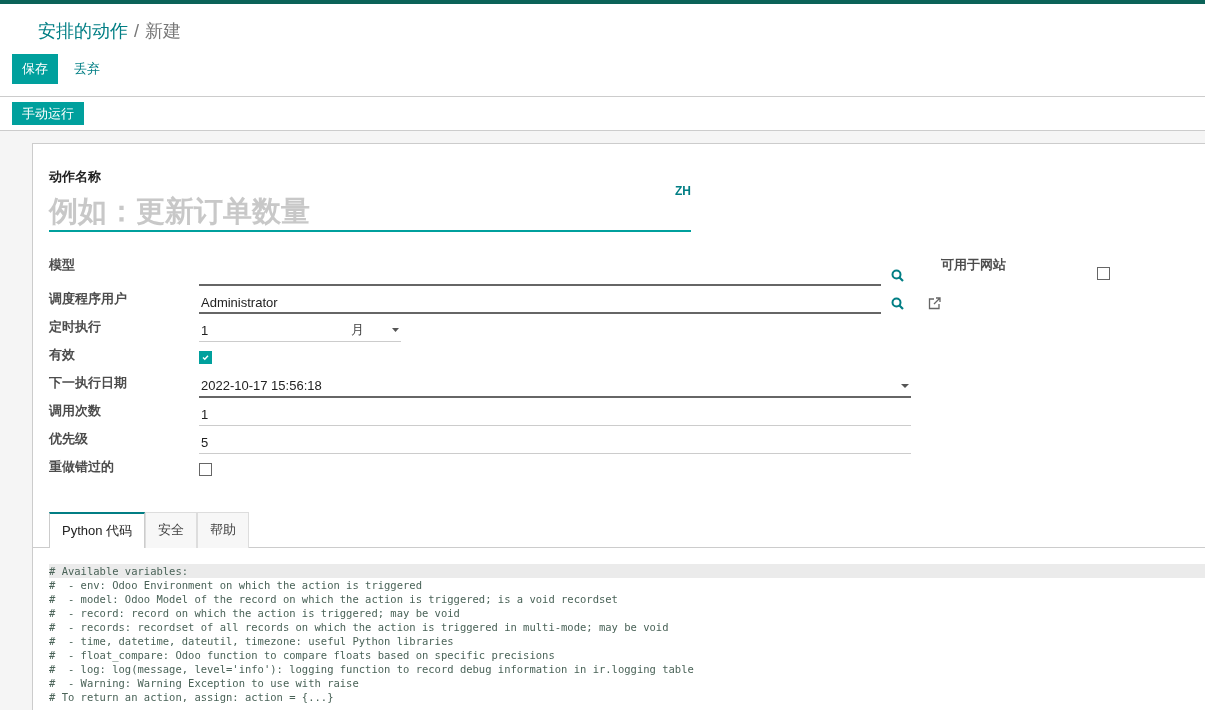 This screenshot has width=1205, height=710. I want to click on field-label: 可用于网站, so click(974, 265).